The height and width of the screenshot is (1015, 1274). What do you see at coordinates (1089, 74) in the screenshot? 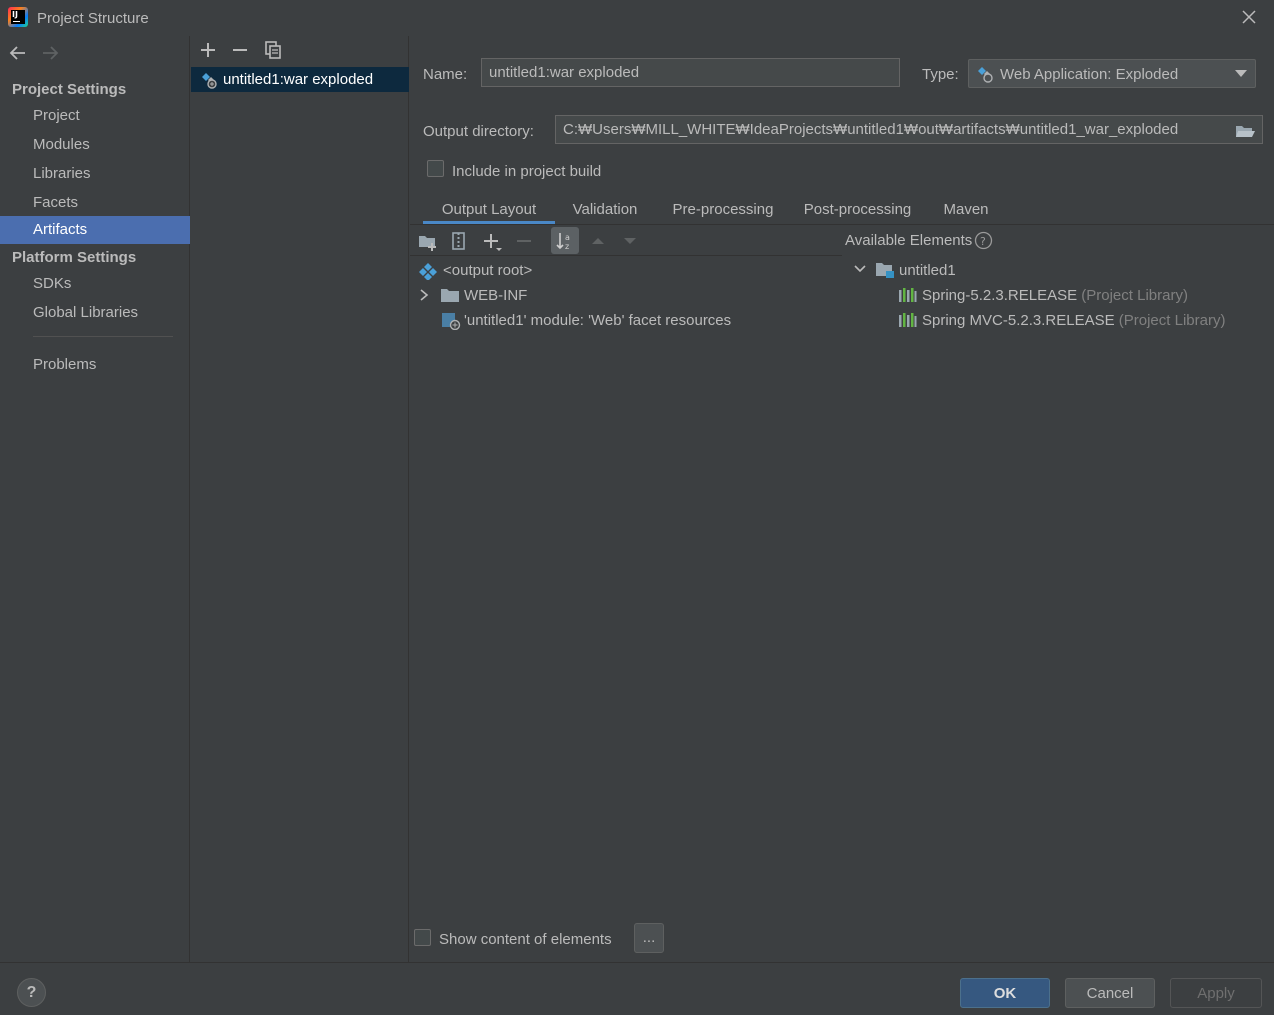
I see `type-dropdown-value: Web Application: Exploded` at bounding box center [1089, 74].